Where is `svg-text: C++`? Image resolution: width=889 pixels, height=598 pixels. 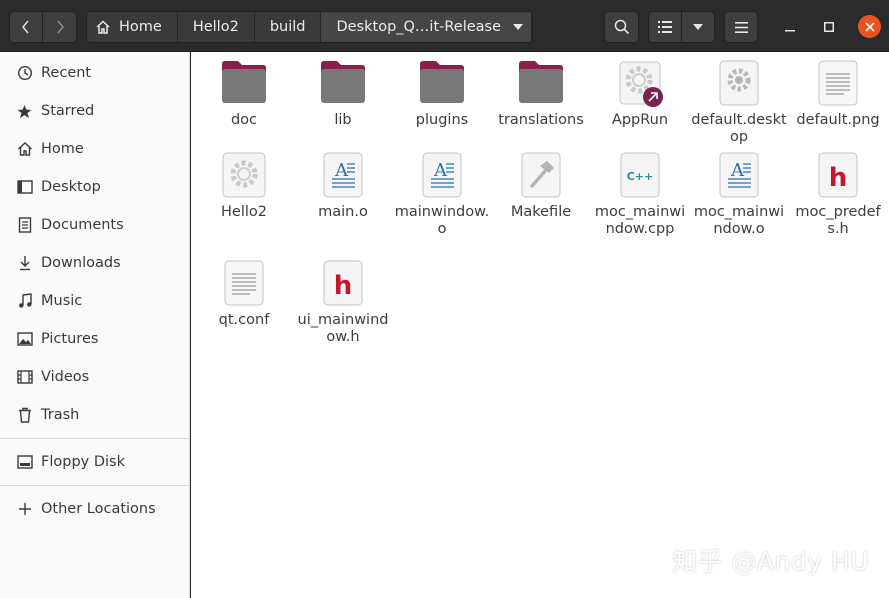 svg-text: C++ is located at coordinates (640, 176).